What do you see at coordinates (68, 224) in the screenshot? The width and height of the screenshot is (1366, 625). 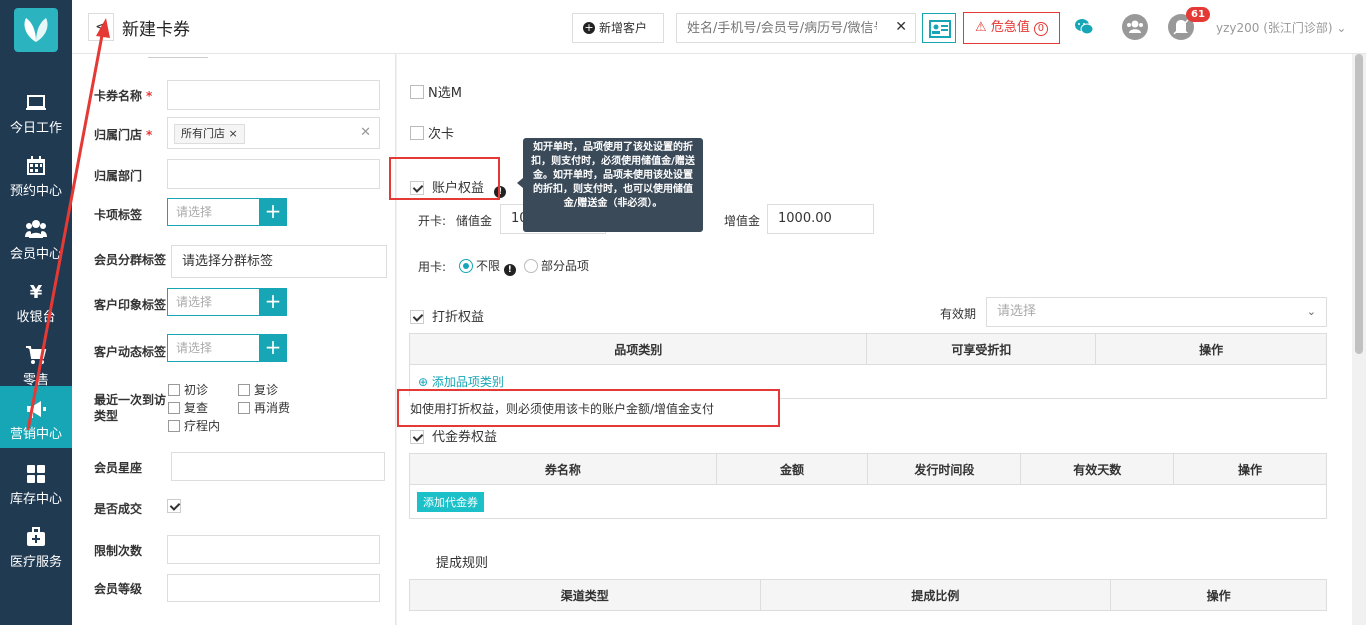 I see `annotation-arrow` at bounding box center [68, 224].